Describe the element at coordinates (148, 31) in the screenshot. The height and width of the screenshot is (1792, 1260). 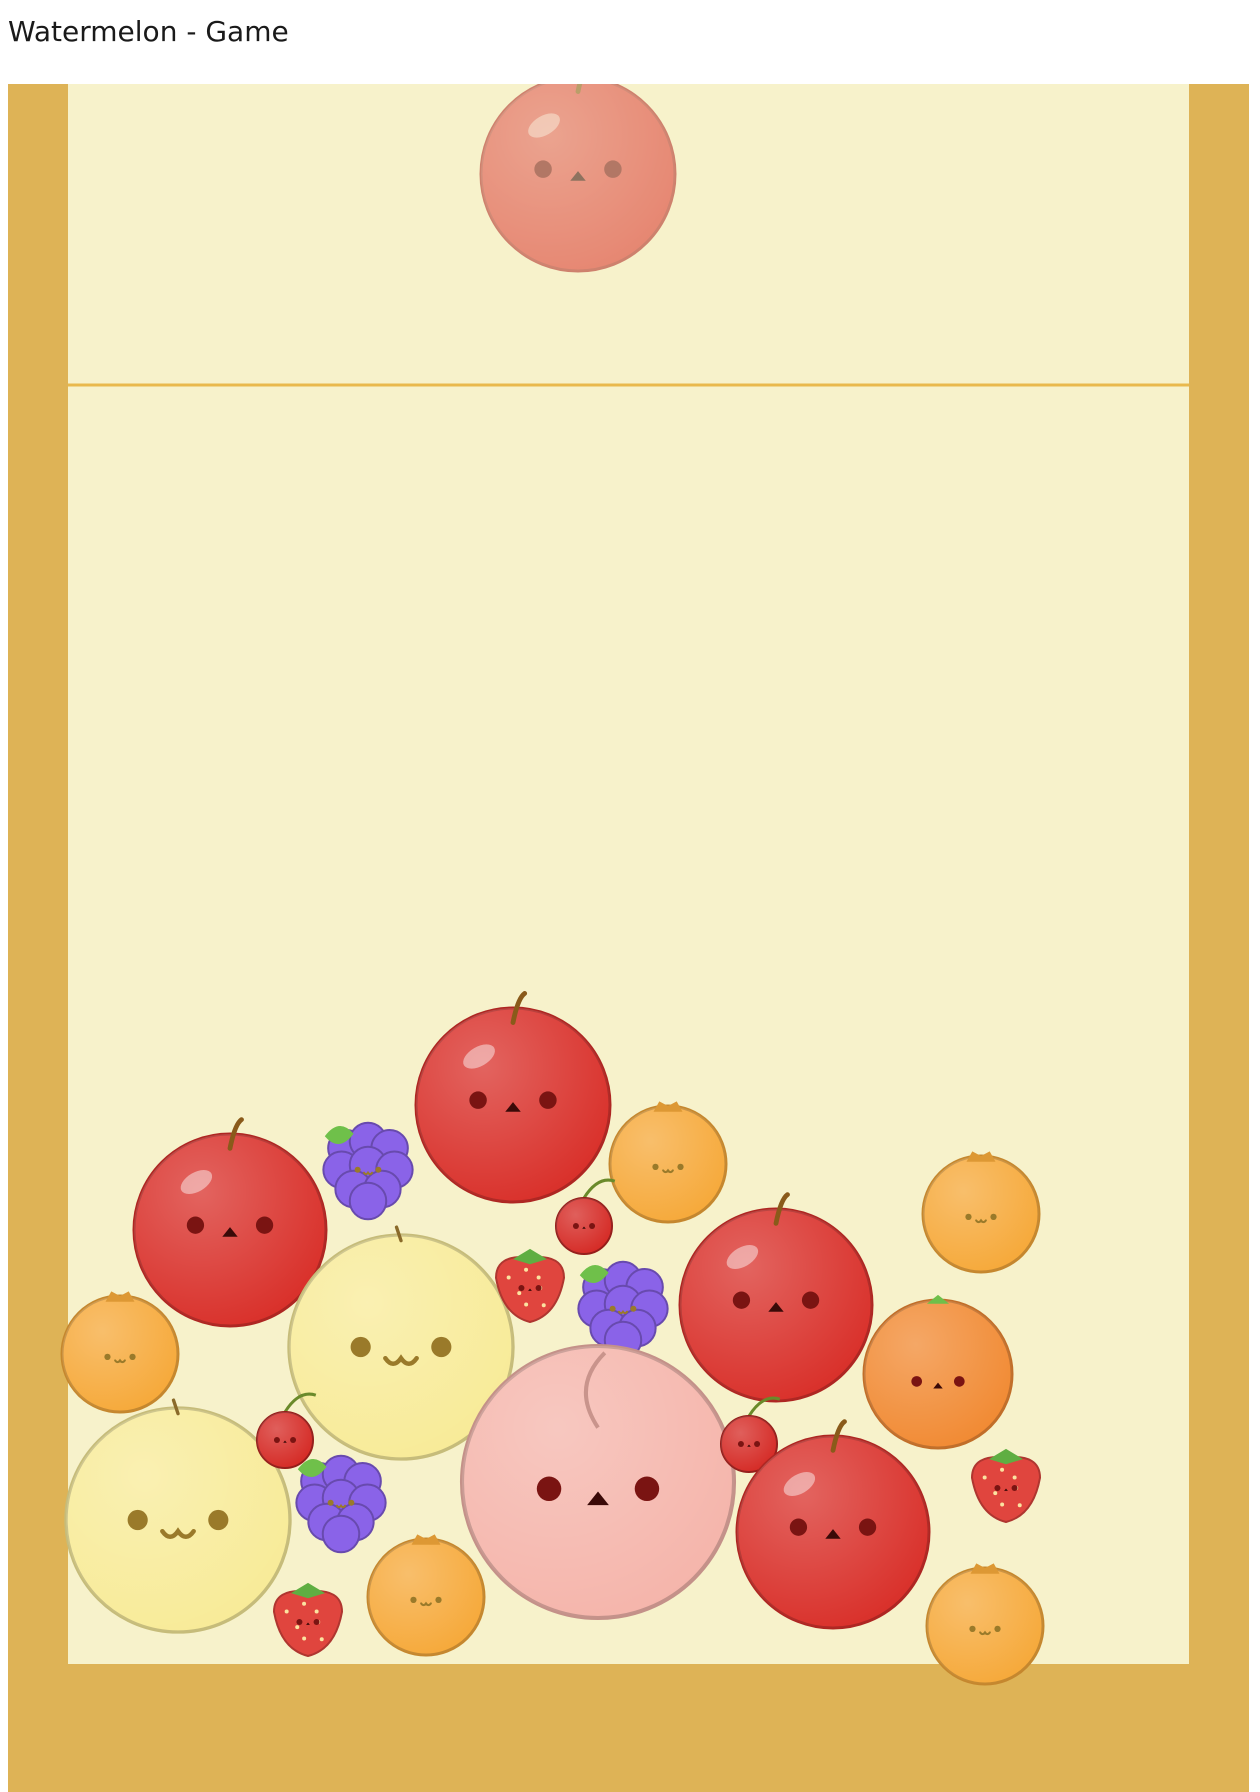
I see `window-title: Watermelon - Game` at that location.